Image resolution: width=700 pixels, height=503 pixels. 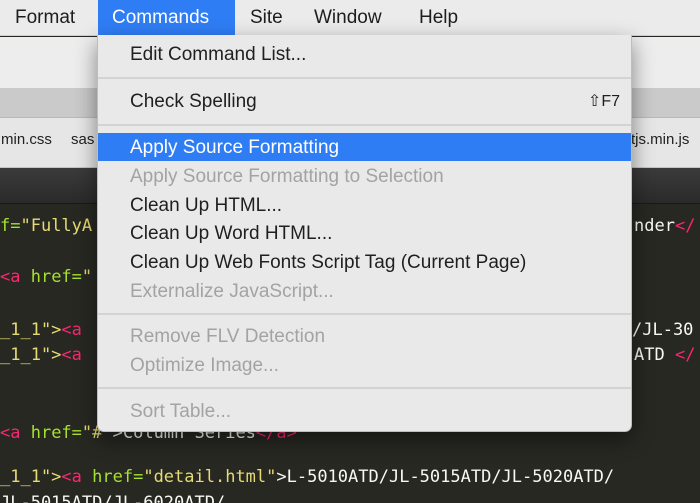 What do you see at coordinates (210, 477) in the screenshot?
I see `code-token: "detail.html"` at bounding box center [210, 477].